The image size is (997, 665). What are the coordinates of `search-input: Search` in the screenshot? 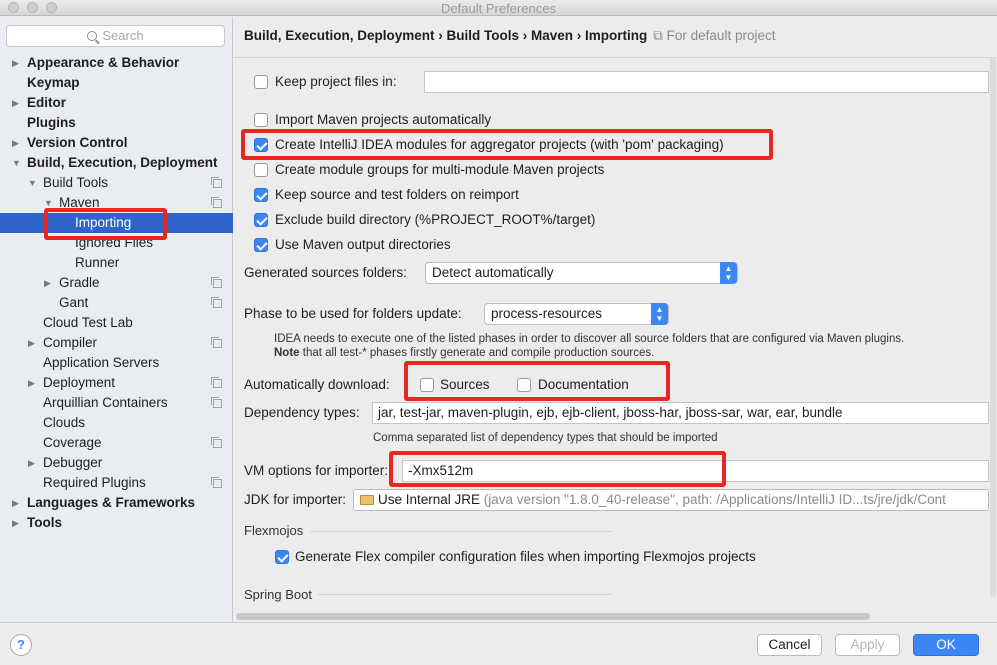 It's located at (115, 36).